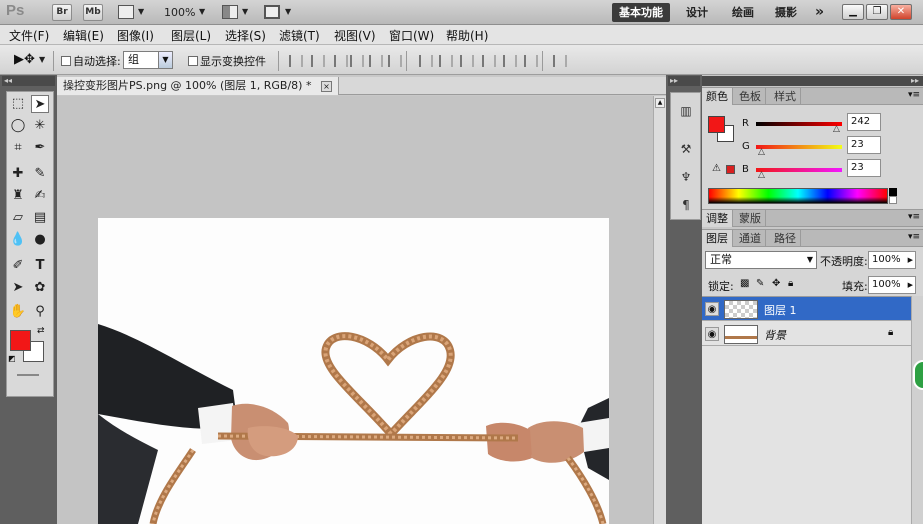 The height and width of the screenshot is (524, 923). What do you see at coordinates (40, 312) in the screenshot?
I see `zoom-icon: ⚲` at bounding box center [40, 312].